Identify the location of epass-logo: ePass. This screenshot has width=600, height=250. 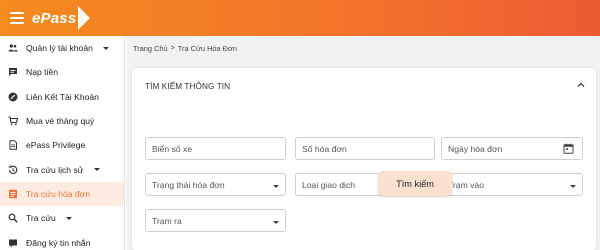
(61, 18).